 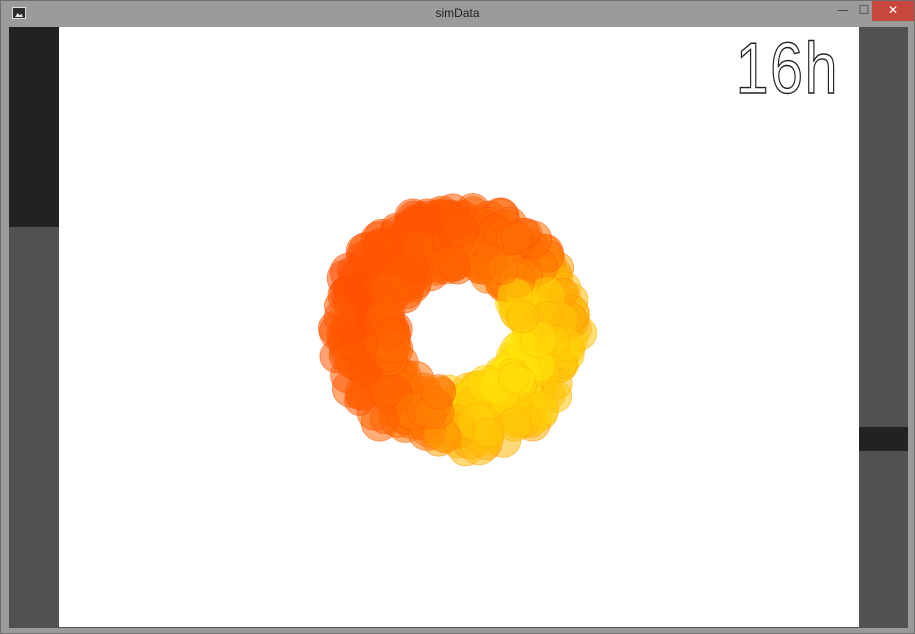 I want to click on maximize-button: ☐, so click(x=864, y=11).